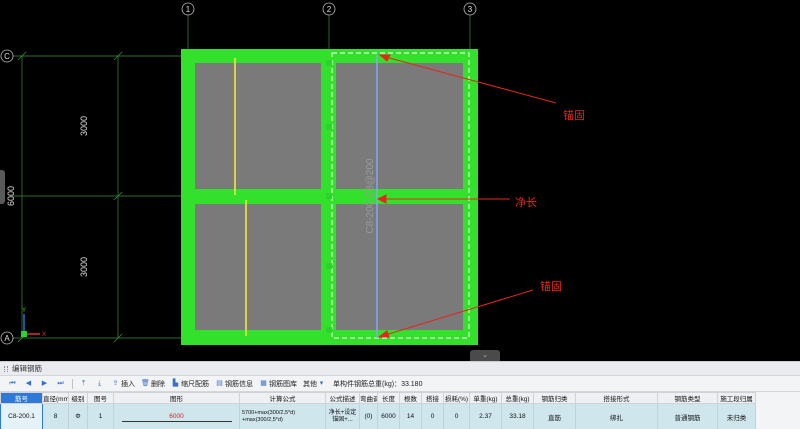 This screenshot has width=800, height=429. Describe the element at coordinates (282, 398) in the screenshot. I see `column-header: 计算公式` at that location.